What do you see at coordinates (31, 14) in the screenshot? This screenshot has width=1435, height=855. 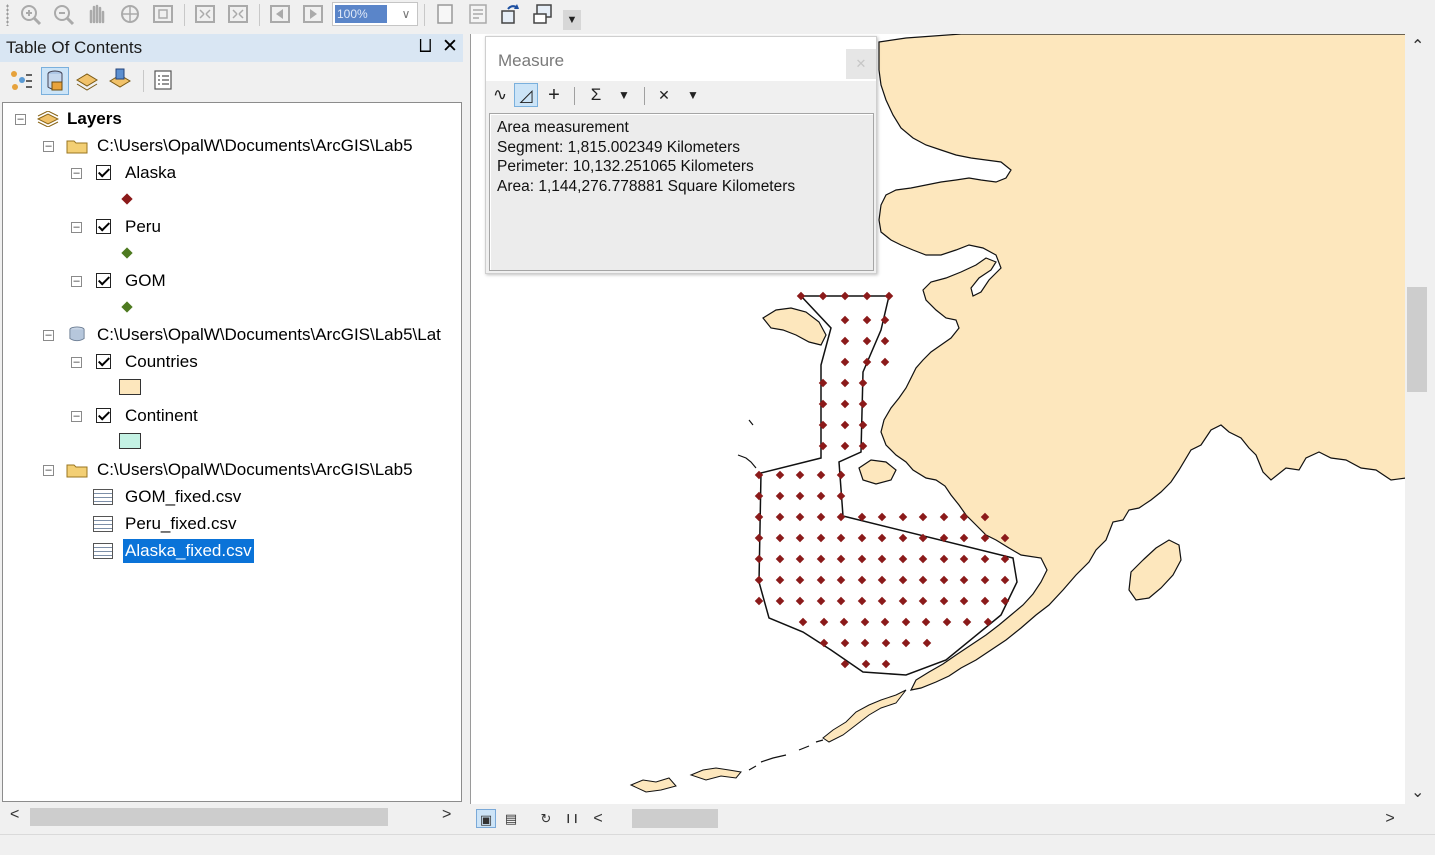 I see `zoom-in-icon` at bounding box center [31, 14].